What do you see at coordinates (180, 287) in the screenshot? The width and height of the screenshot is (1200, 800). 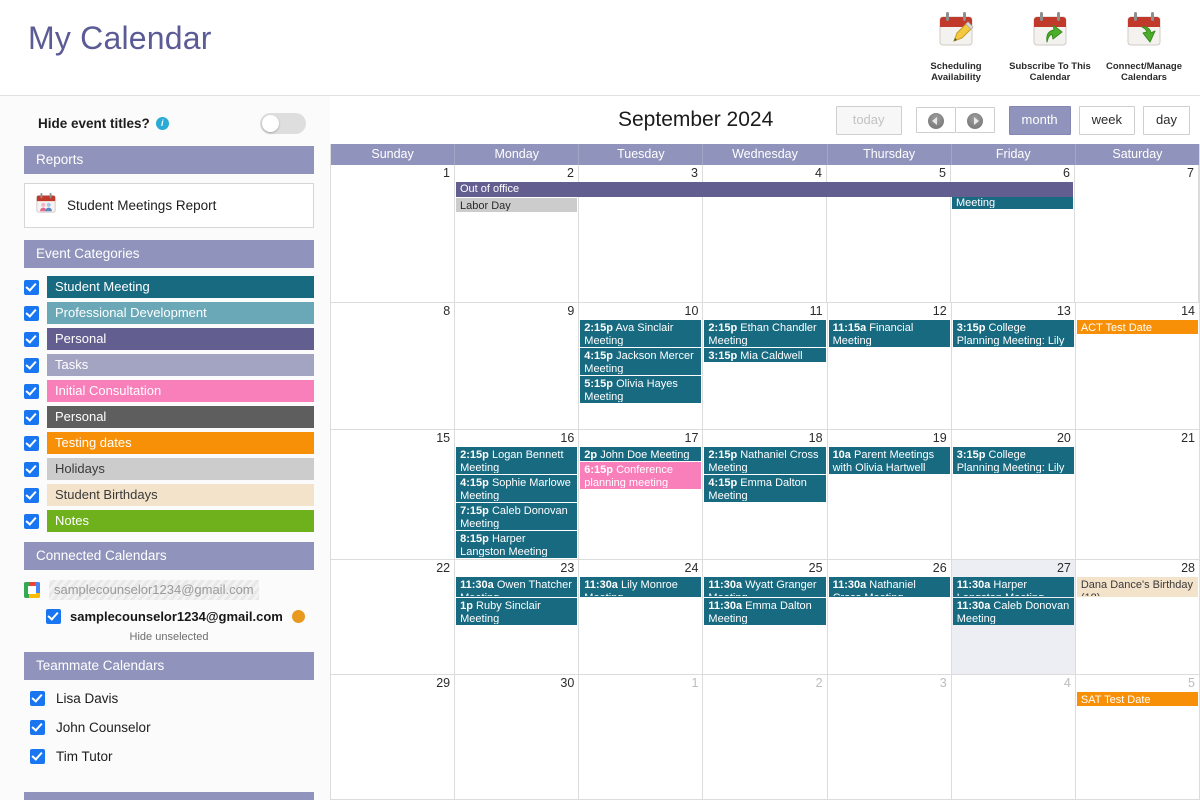 I see `category-label: Student Meeting` at bounding box center [180, 287].